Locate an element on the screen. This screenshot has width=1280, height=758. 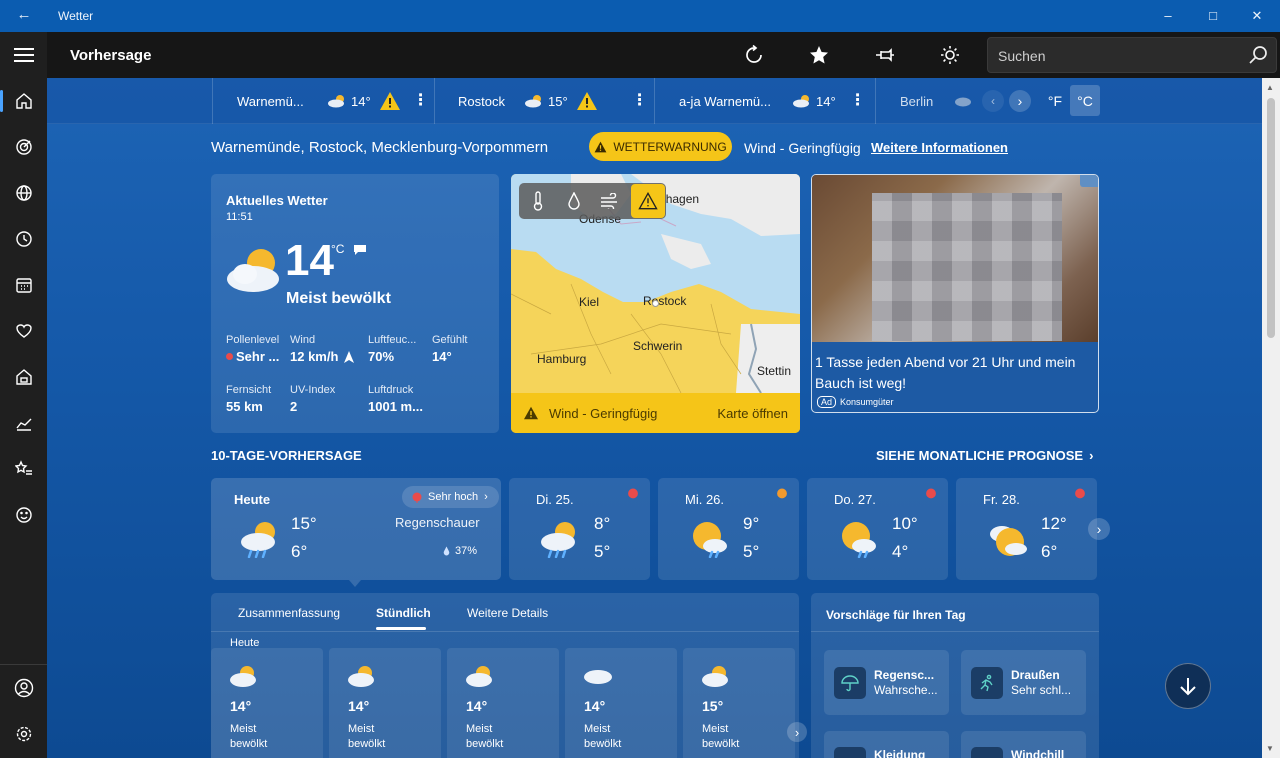
ad-image is located at coordinates (955, 258).